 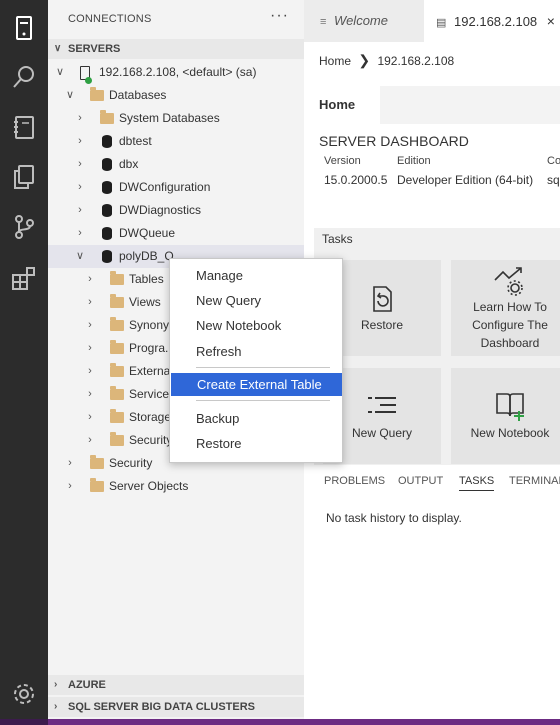 I want to click on editor-tab-bar: ≡ Welcome ▤ 192.168.2.108 ×, so click(x=432, y=21).